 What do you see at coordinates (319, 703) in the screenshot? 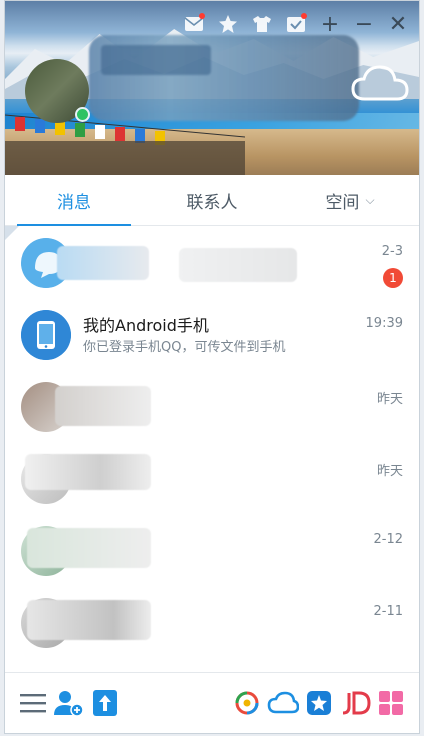
I see `favorites-icon` at bounding box center [319, 703].